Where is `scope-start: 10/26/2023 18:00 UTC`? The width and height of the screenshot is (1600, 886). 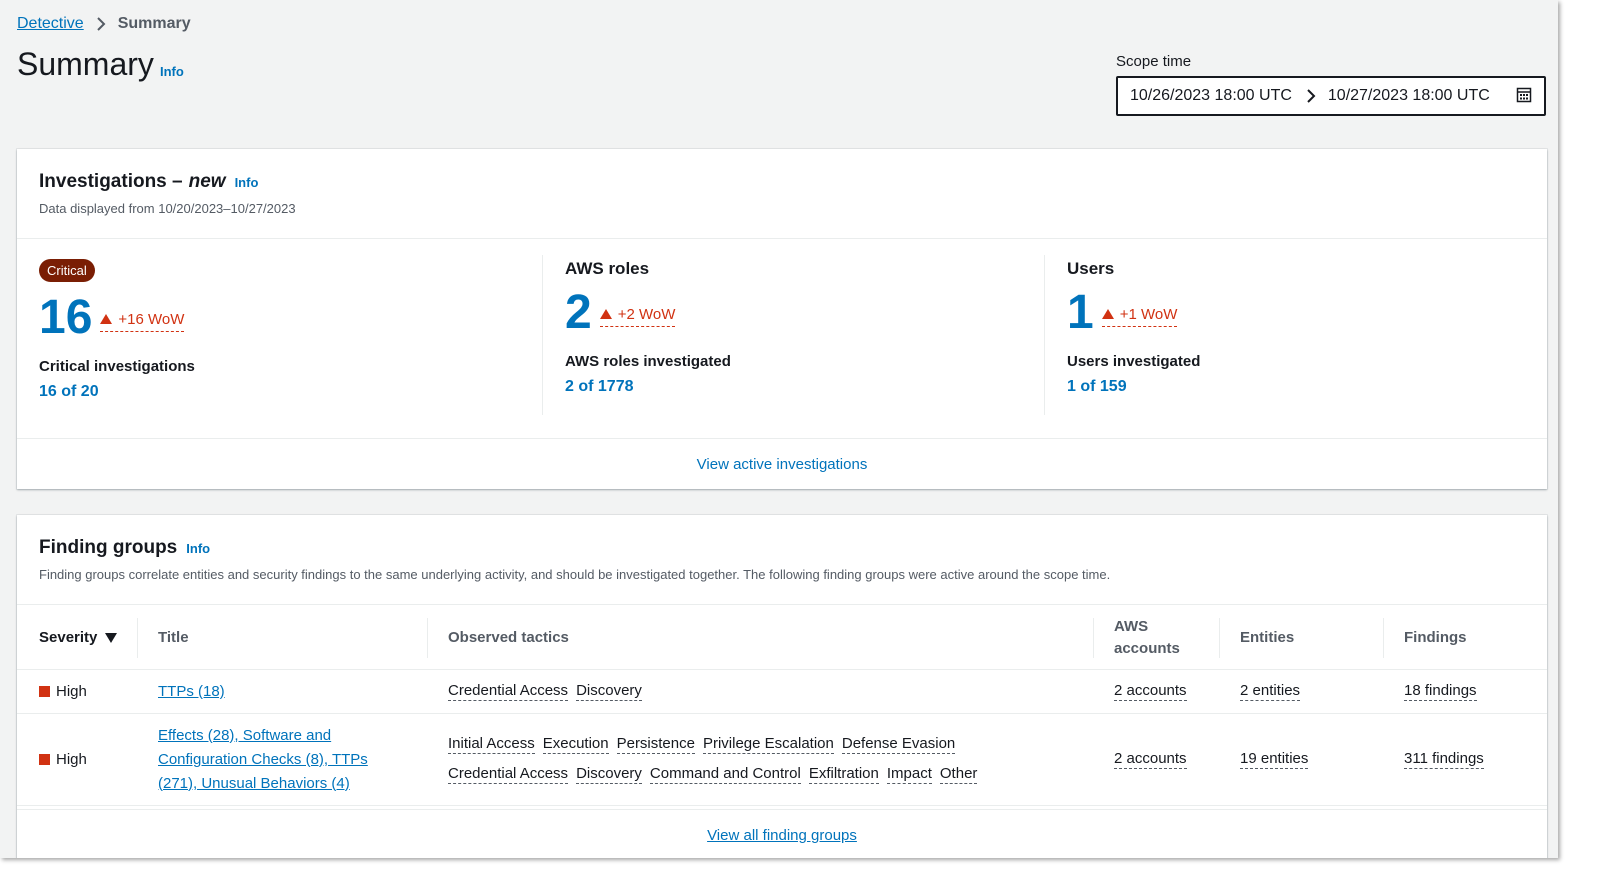
scope-start: 10/26/2023 18:00 UTC is located at coordinates (1211, 95).